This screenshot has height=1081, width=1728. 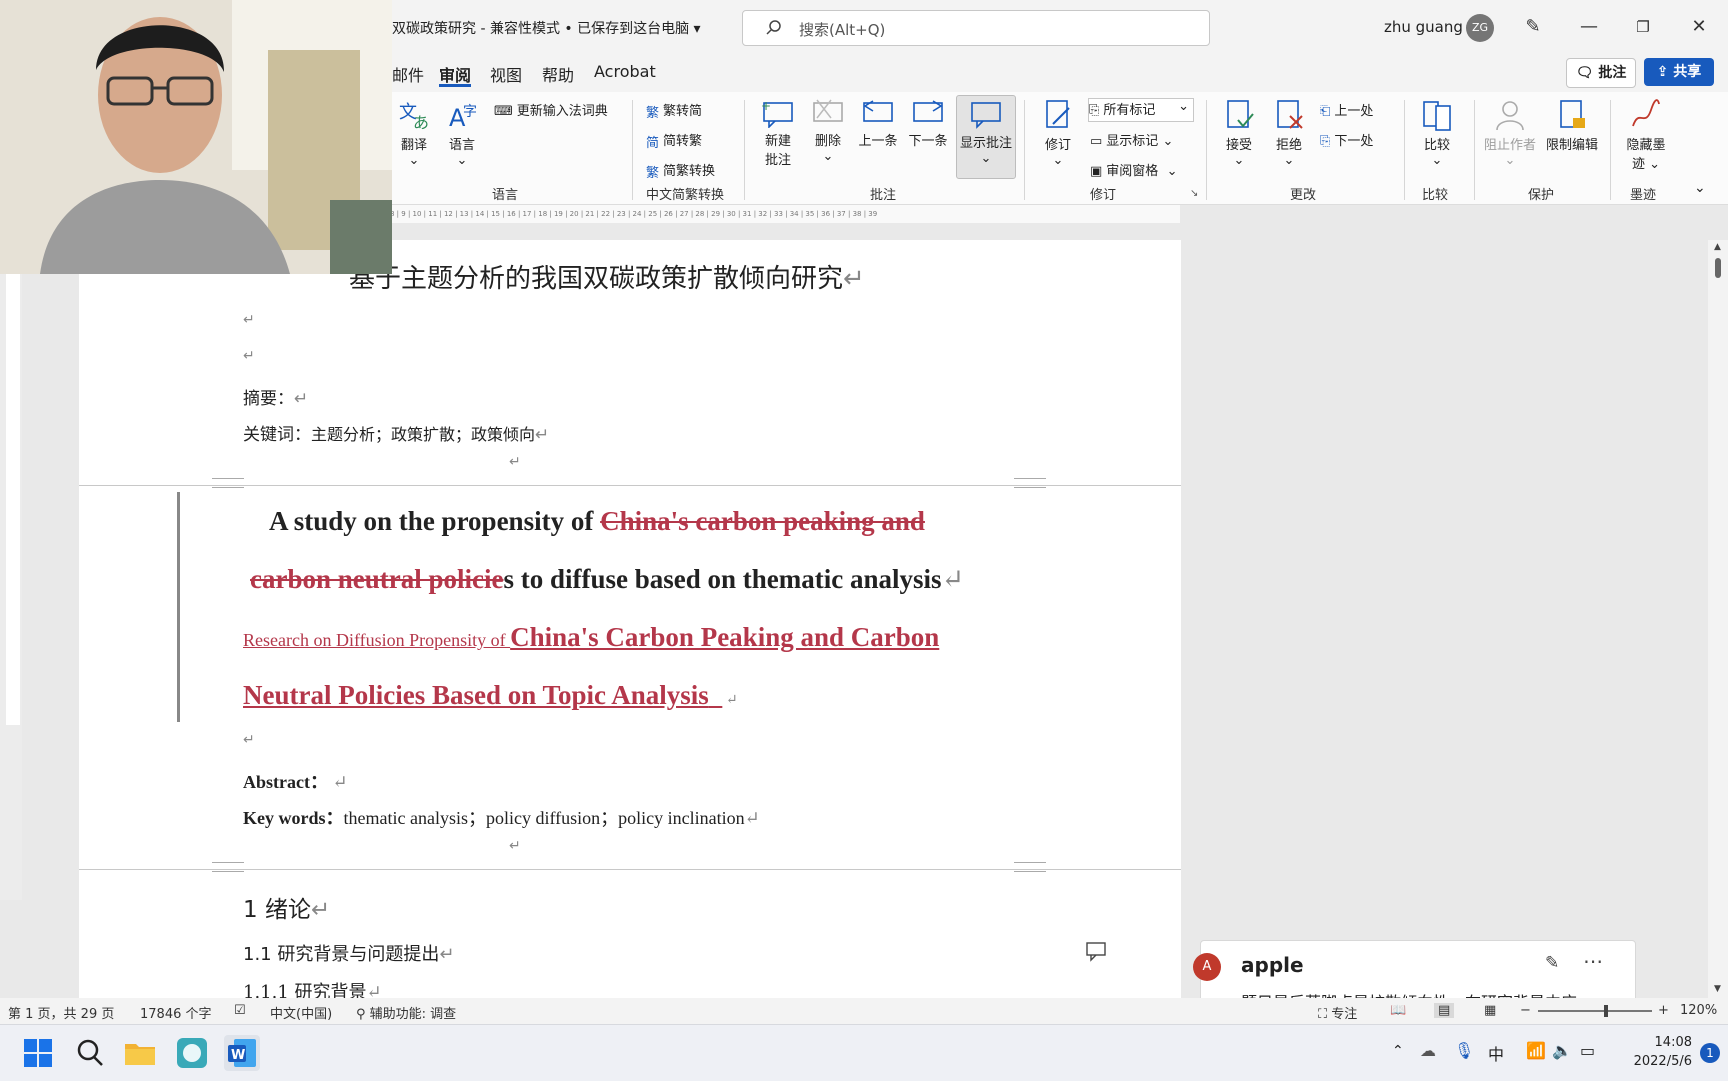 I want to click on track-changes-button: 修订 ⌄, so click(x=1058, y=133).